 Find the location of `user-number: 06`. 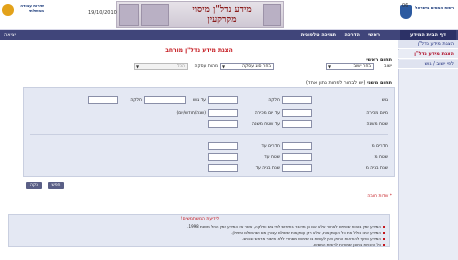

user-number: 06 is located at coordinates (405, 6).